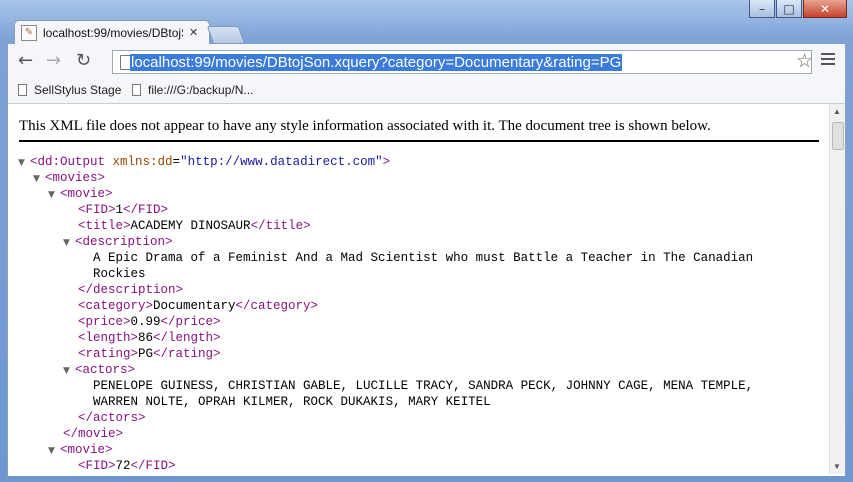 This screenshot has width=853, height=482. I want to click on new-tab-button, so click(226, 35).